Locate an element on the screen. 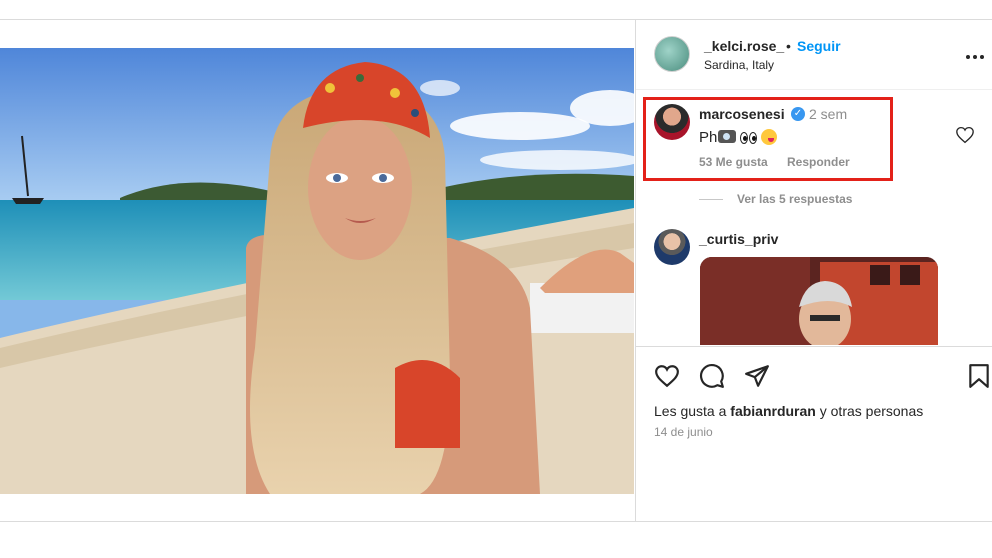 This screenshot has width=992, height=558. face-emoji is located at coordinates (769, 137).